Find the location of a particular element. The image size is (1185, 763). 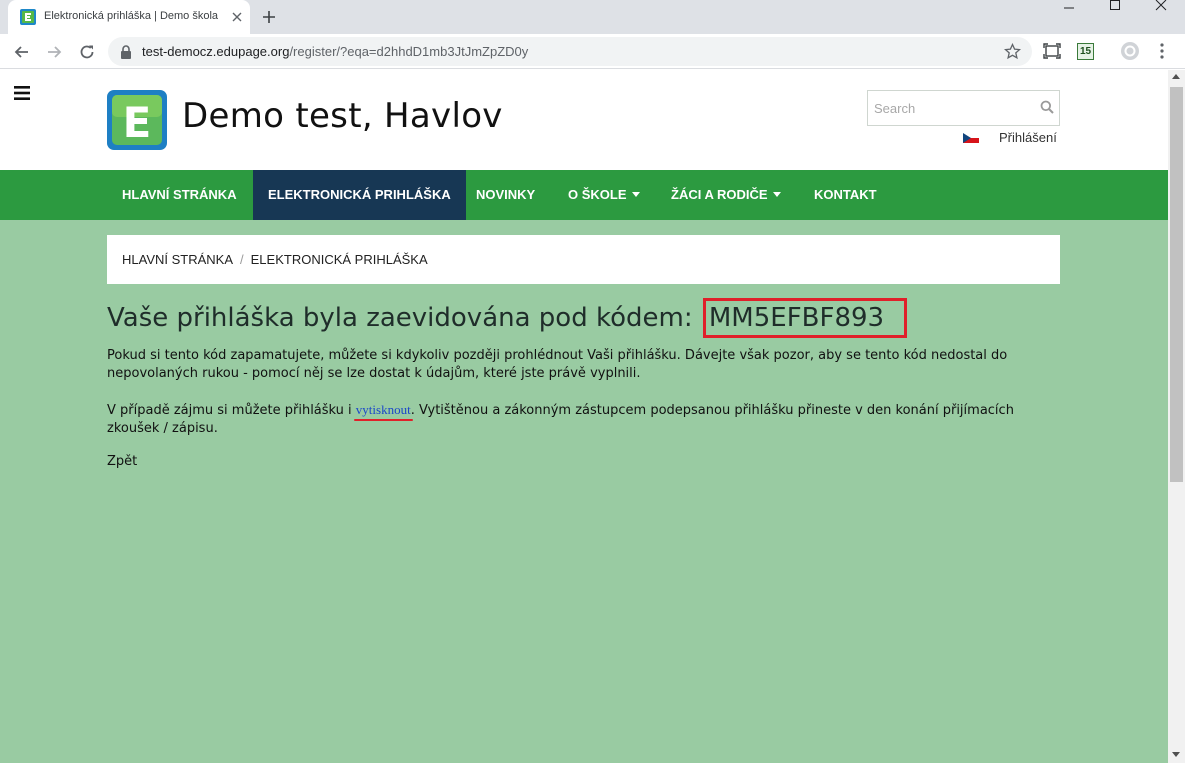

nav-label: HLAVNÍ STRÁNKA is located at coordinates (179, 194).